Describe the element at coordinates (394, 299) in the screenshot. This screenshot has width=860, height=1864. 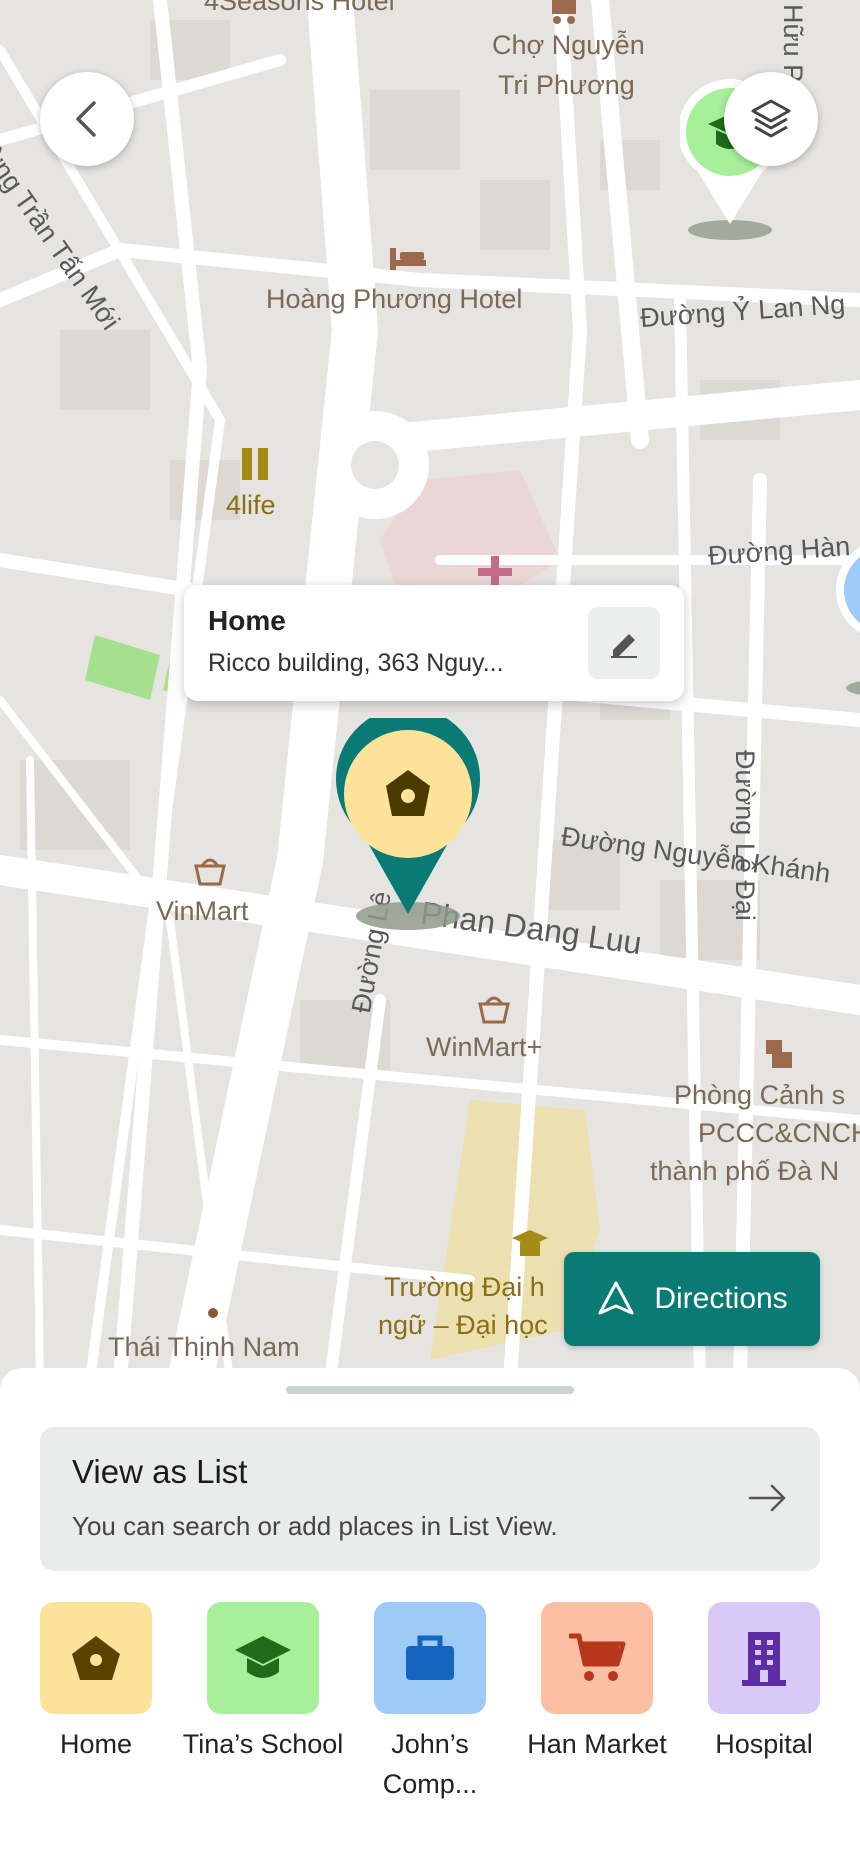
I see `map-label: Hoàng Phương Hotel` at that location.